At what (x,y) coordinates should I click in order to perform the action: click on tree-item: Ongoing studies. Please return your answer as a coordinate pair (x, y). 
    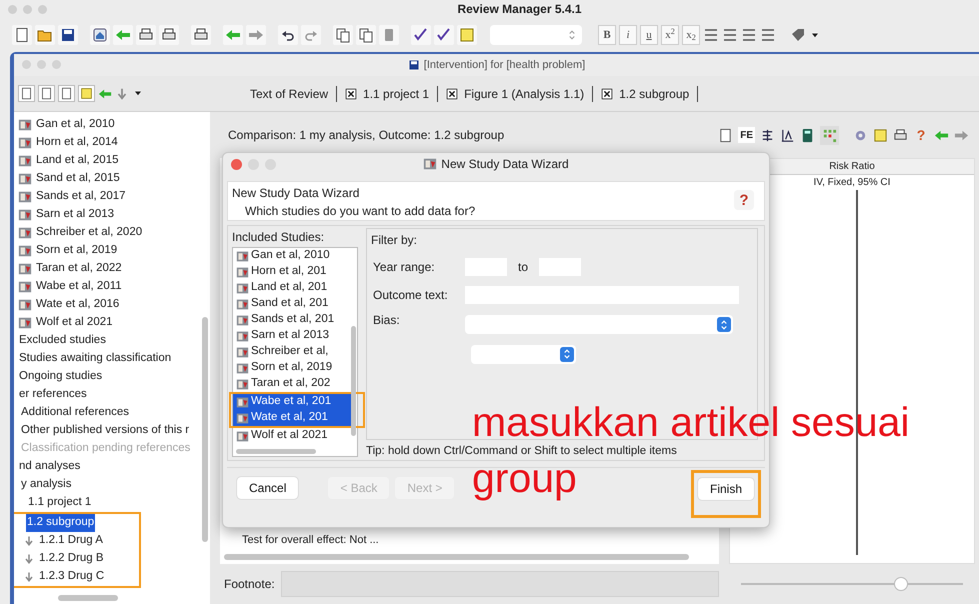
    Looking at the image, I should click on (61, 377).